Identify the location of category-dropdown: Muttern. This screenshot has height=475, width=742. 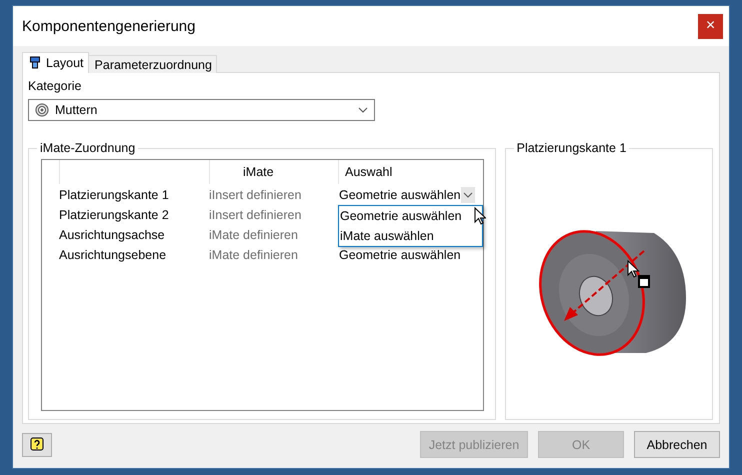
(201, 110).